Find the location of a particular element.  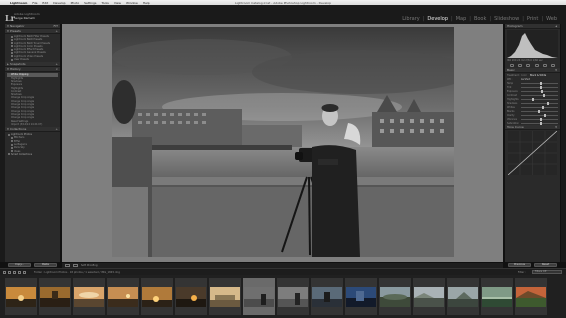

menu-item-photo: Photo is located at coordinates (75, 3).